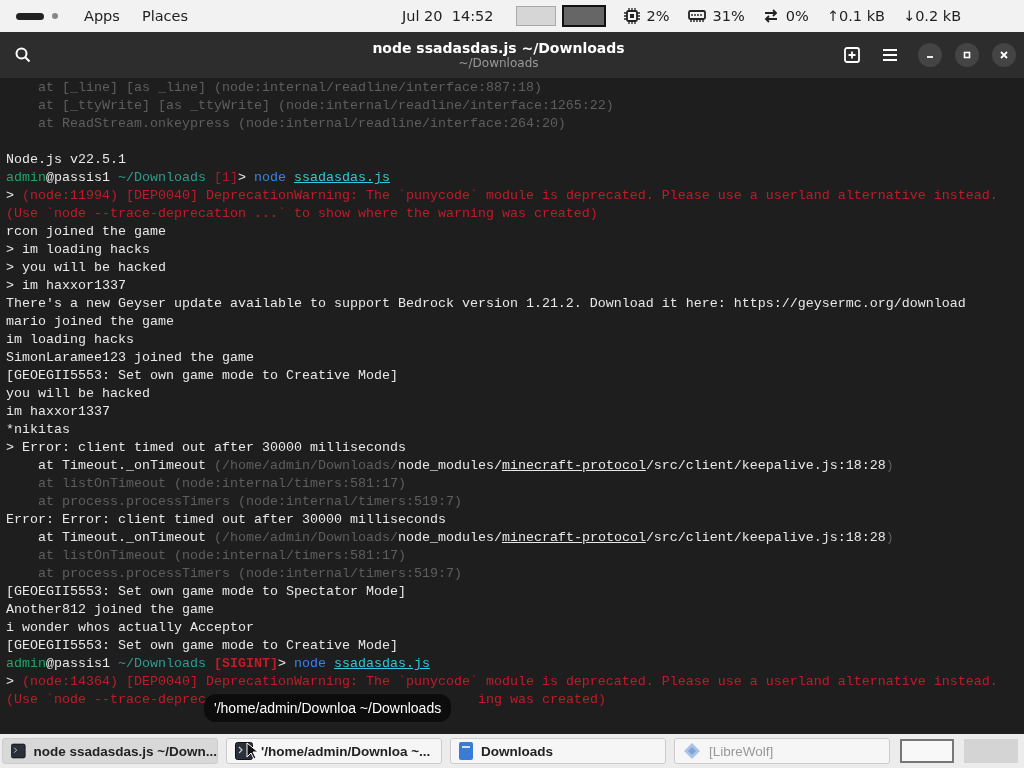 This screenshot has height=768, width=1024. What do you see at coordinates (658, 16) in the screenshot?
I see `stat-value: 2%` at bounding box center [658, 16].